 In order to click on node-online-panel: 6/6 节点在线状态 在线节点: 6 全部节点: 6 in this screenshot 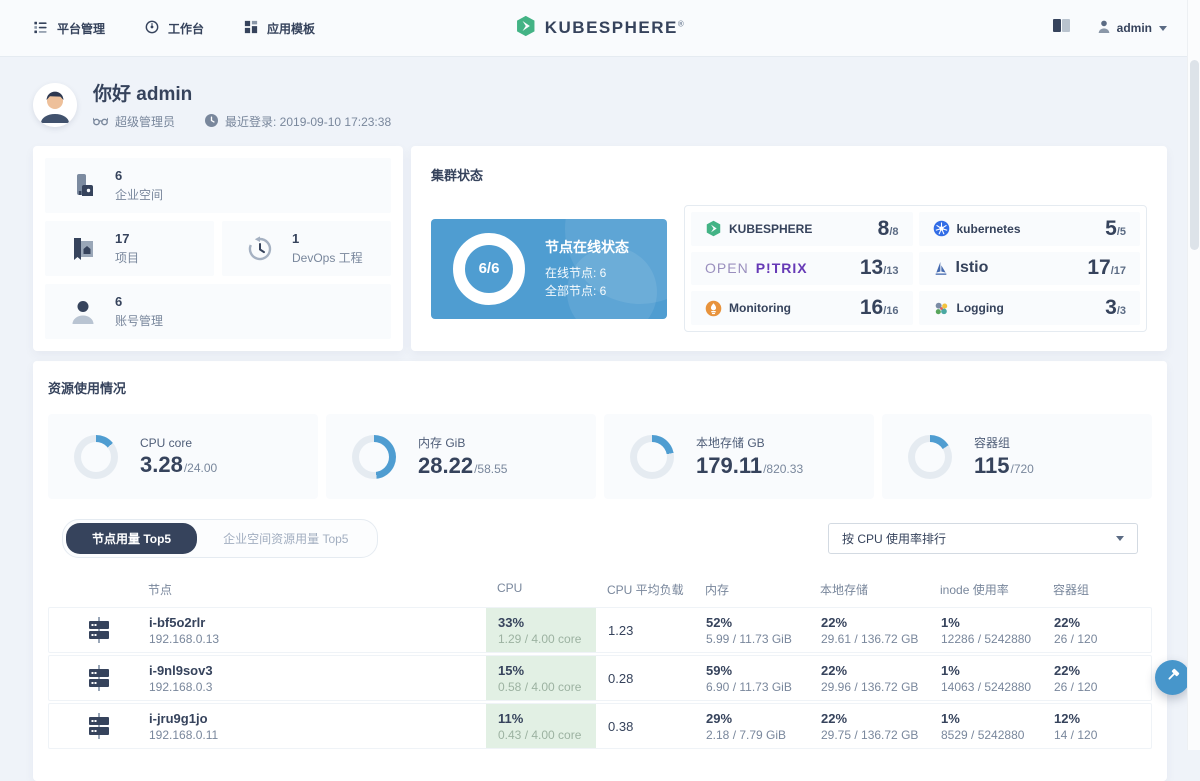, I will do `click(549, 268)`.